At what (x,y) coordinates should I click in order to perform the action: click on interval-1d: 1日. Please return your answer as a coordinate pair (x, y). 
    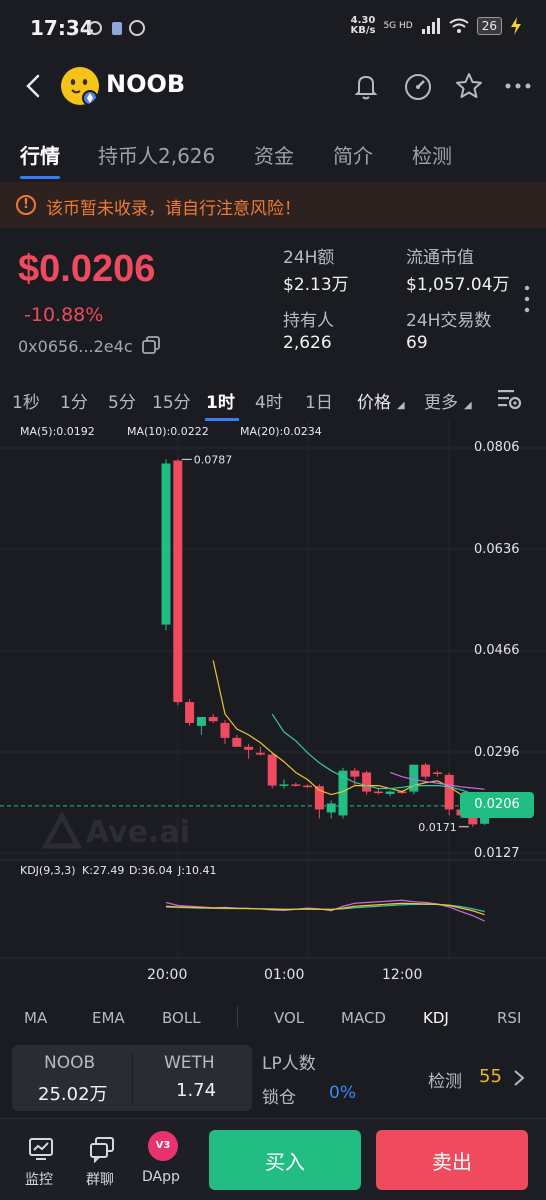
    Looking at the image, I should click on (319, 400).